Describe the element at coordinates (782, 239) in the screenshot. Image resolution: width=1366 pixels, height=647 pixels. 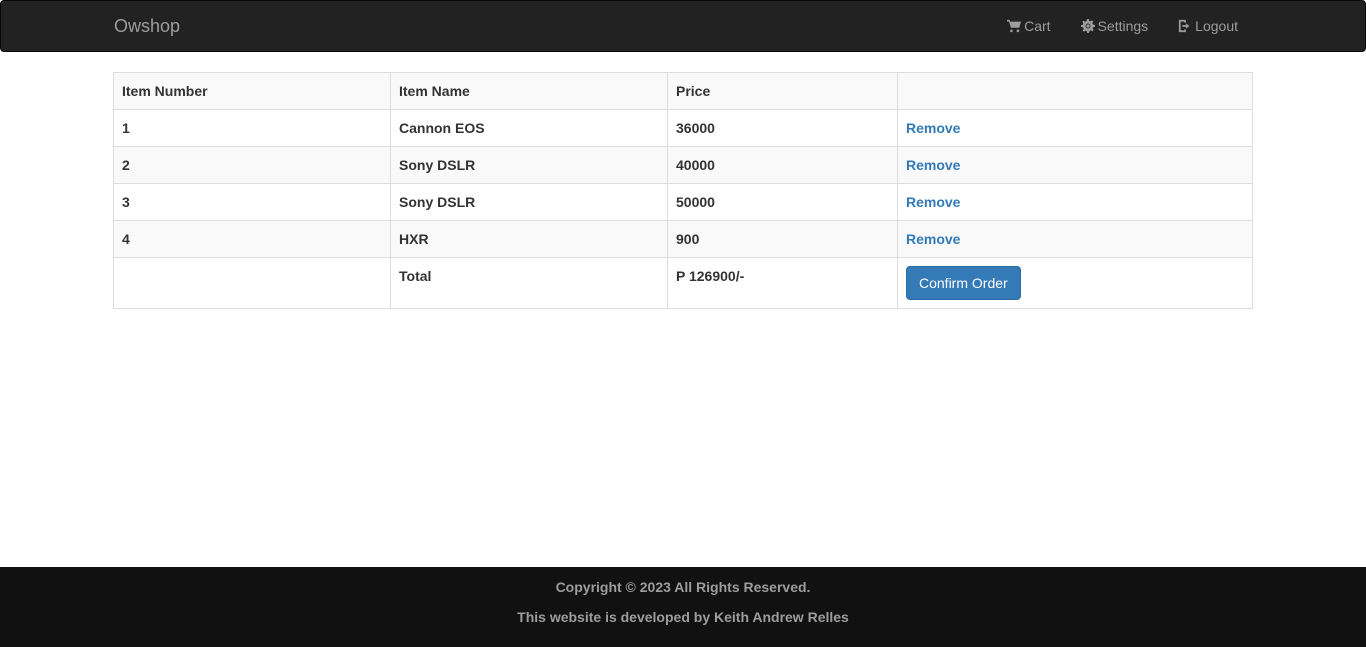
I see `item-price: 900` at that location.